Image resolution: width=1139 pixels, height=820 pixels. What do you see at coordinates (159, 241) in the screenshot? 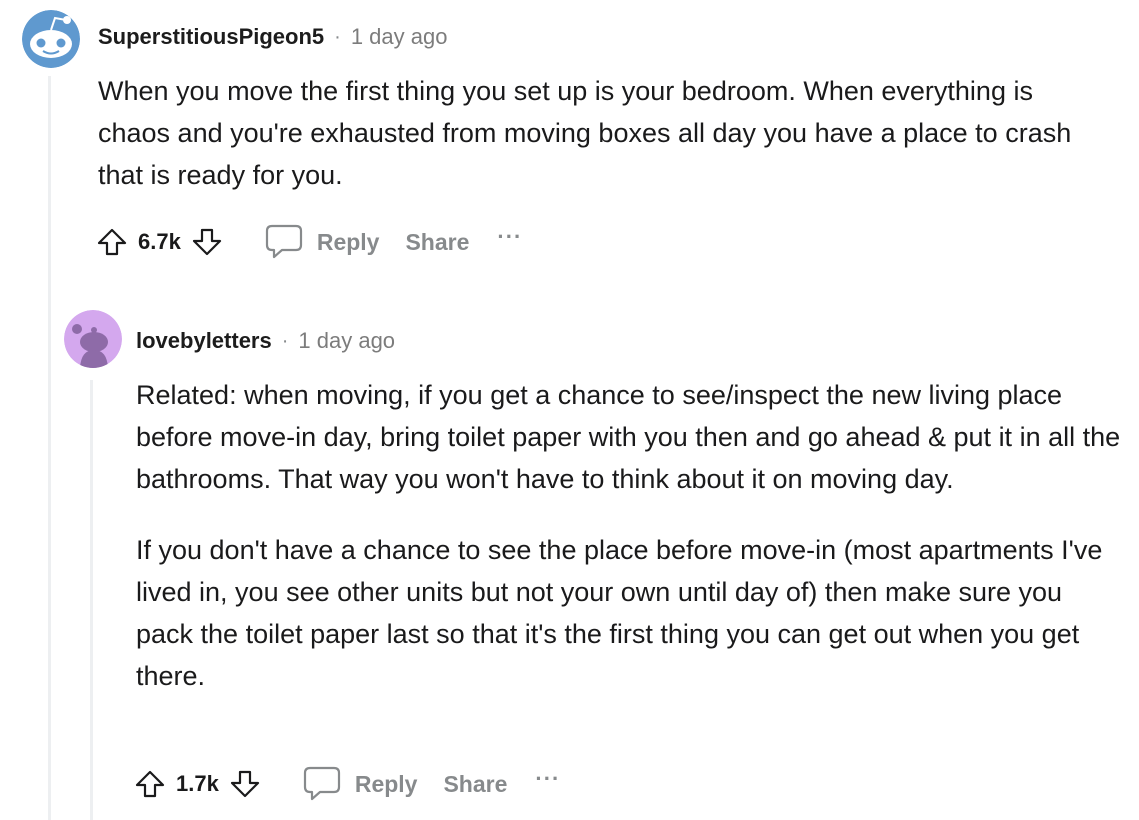
I see `vote-score: 6.7k` at bounding box center [159, 241].